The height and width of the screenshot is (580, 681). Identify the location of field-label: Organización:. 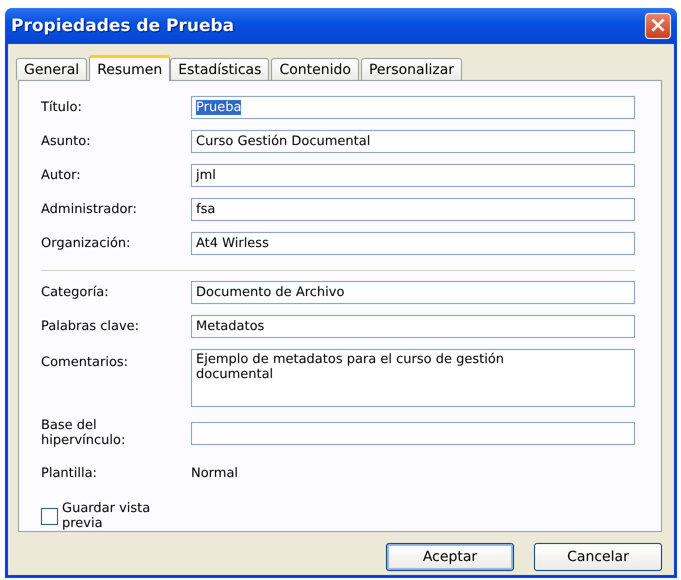
(86, 243).